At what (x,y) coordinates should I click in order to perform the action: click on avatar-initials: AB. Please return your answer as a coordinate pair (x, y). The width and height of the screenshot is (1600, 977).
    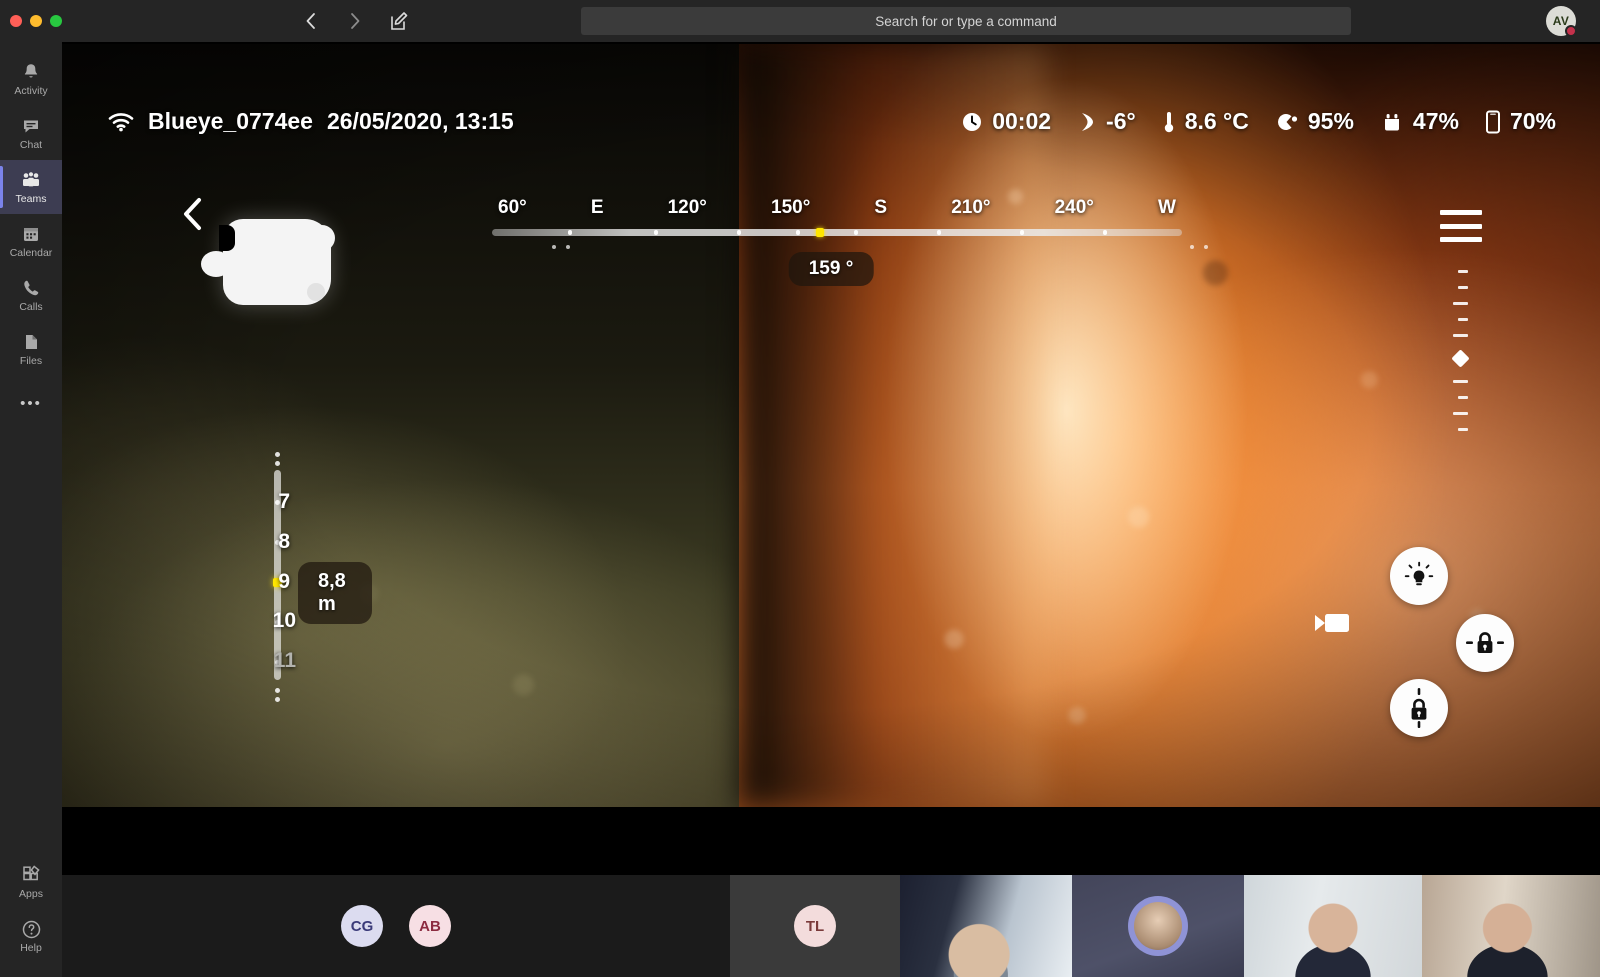
    Looking at the image, I should click on (430, 926).